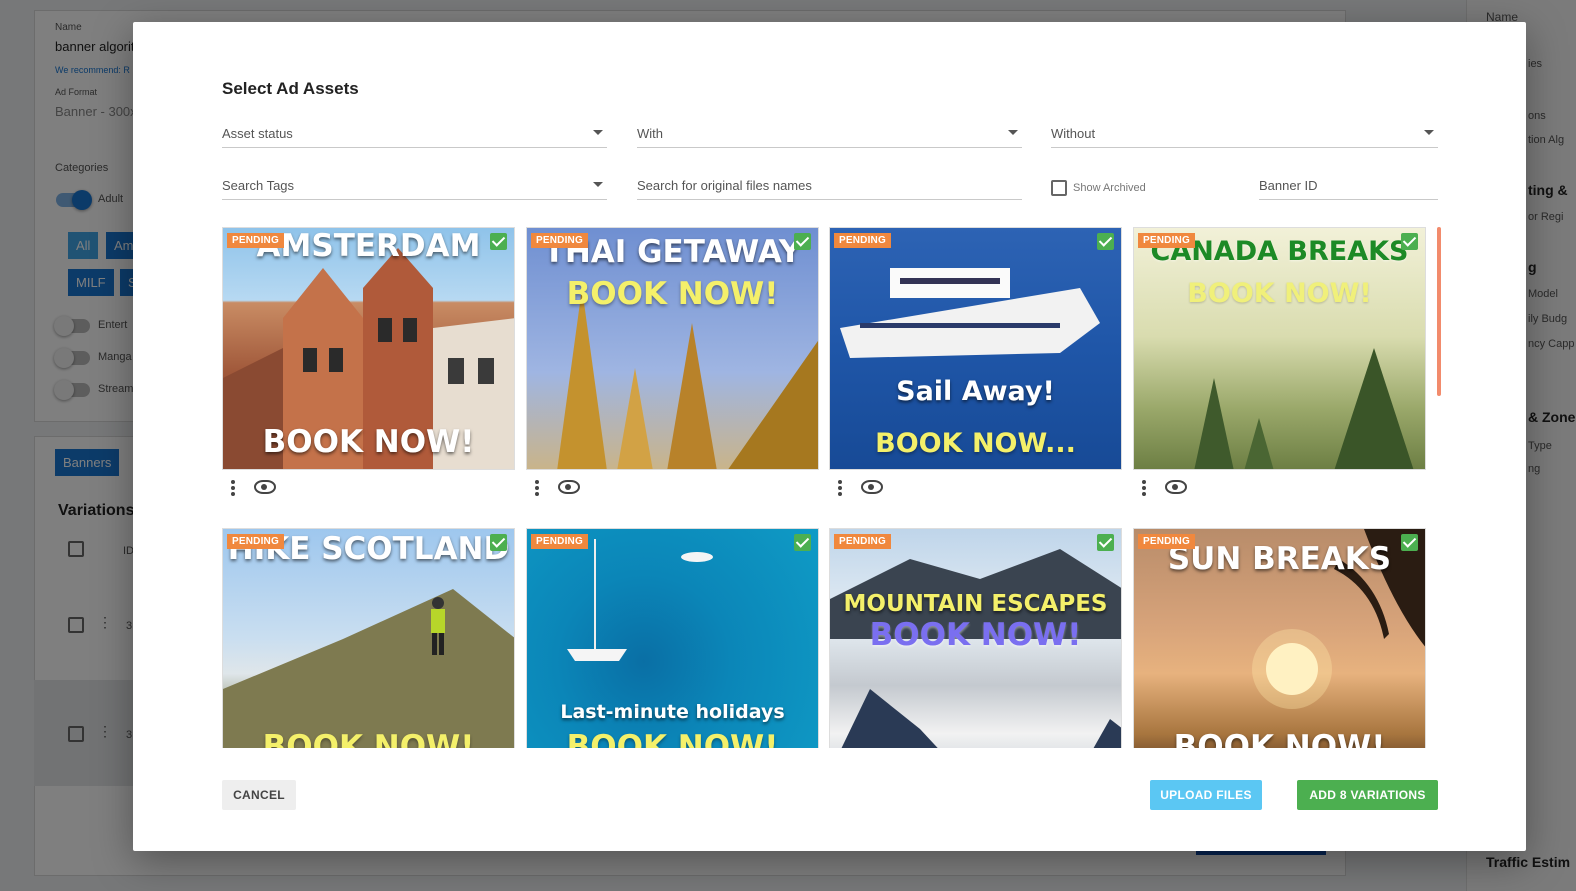 The height and width of the screenshot is (891, 1576). What do you see at coordinates (258, 185) in the screenshot?
I see `search-tags-label: Search Tags` at bounding box center [258, 185].